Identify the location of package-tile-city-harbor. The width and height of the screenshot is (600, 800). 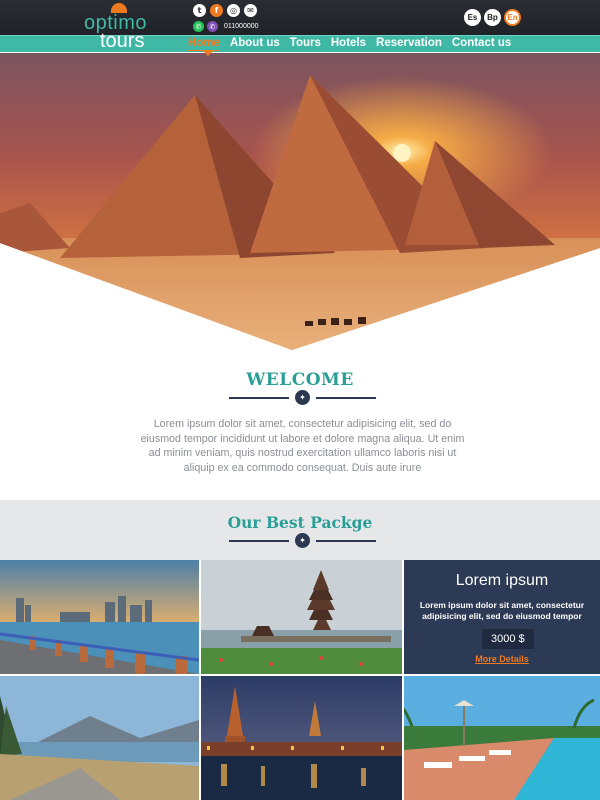
(99, 617).